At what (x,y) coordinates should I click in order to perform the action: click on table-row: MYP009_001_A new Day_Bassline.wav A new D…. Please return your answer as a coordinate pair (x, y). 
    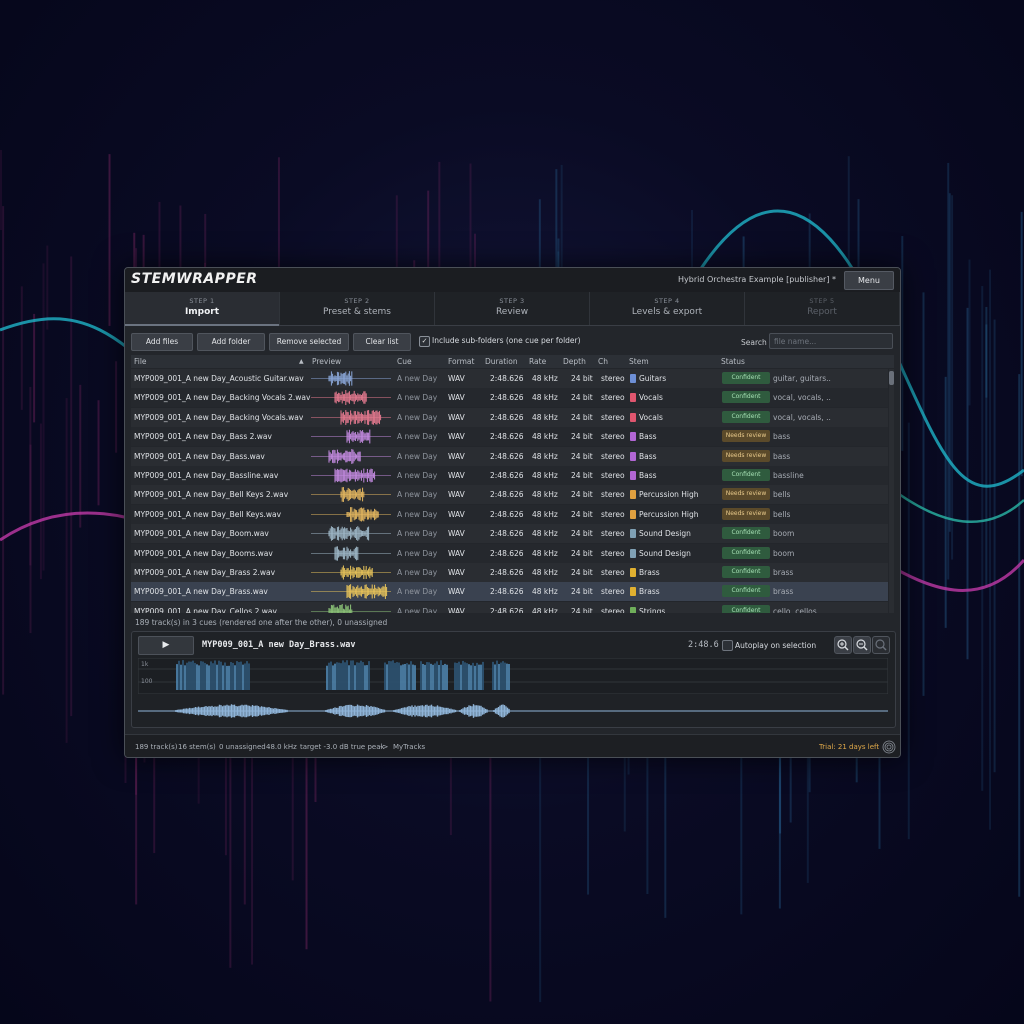
    Looking at the image, I should click on (509, 475).